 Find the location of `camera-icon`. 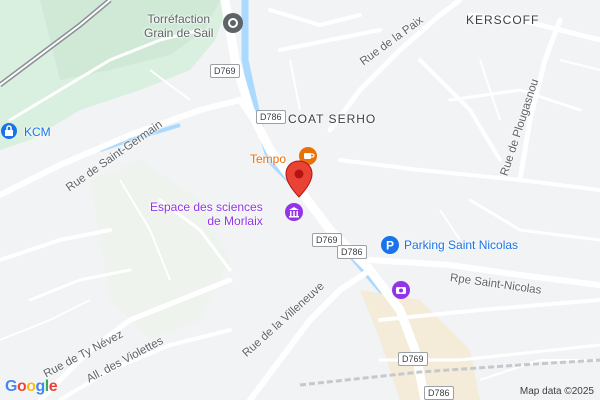

camera-icon is located at coordinates (401, 290).